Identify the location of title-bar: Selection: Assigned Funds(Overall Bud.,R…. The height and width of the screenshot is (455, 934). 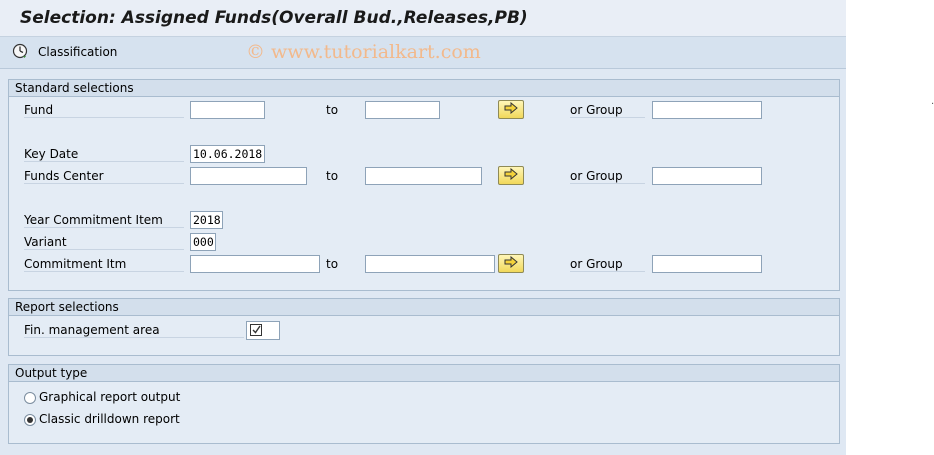
(423, 18).